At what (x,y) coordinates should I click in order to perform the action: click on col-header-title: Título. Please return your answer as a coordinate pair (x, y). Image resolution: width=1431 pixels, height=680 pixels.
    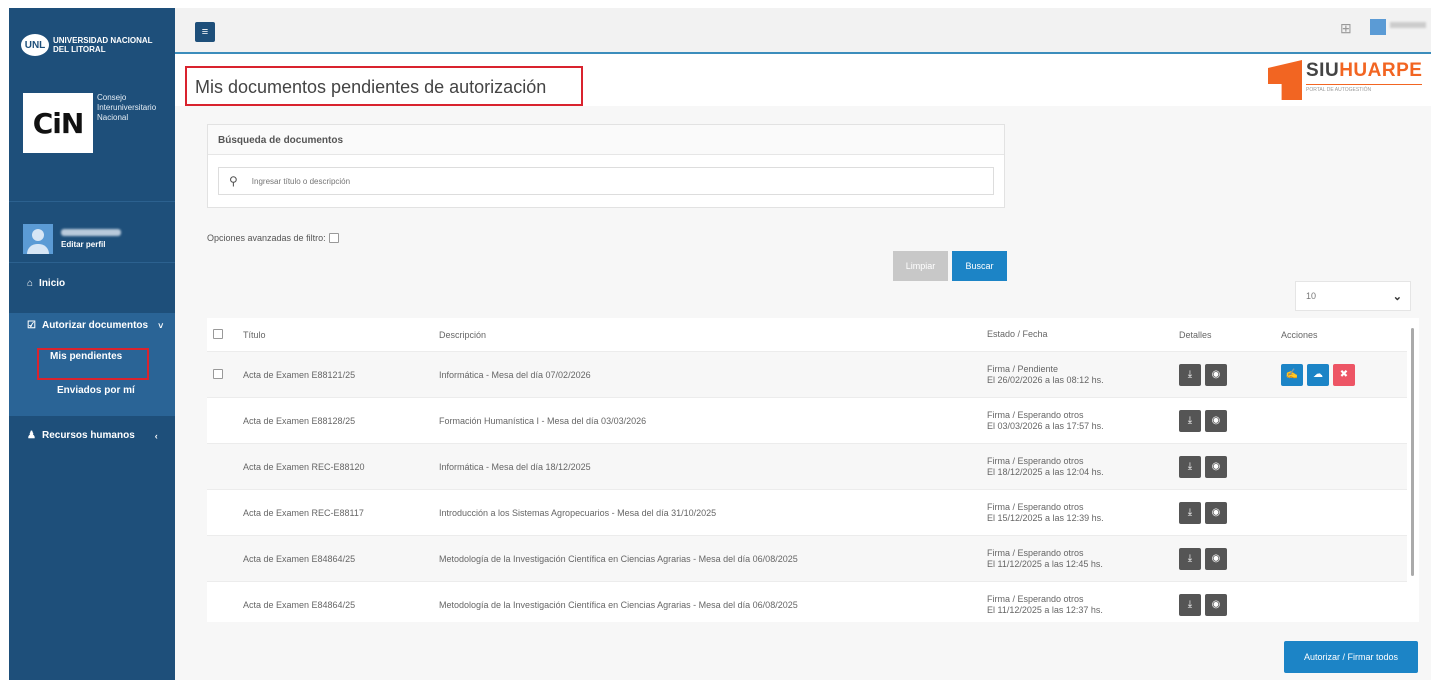
    Looking at the image, I should click on (335, 335).